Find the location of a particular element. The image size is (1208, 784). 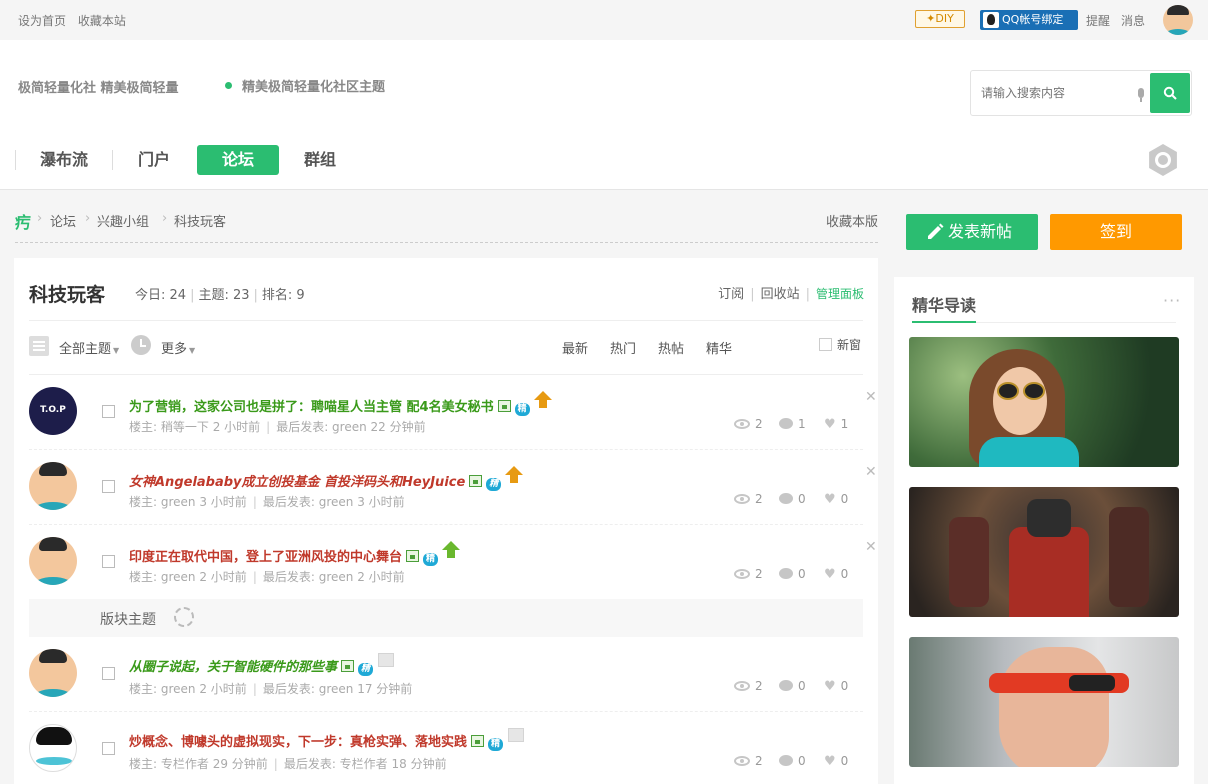

thread-author: 楼主: 稍等一下 is located at coordinates (169, 427).